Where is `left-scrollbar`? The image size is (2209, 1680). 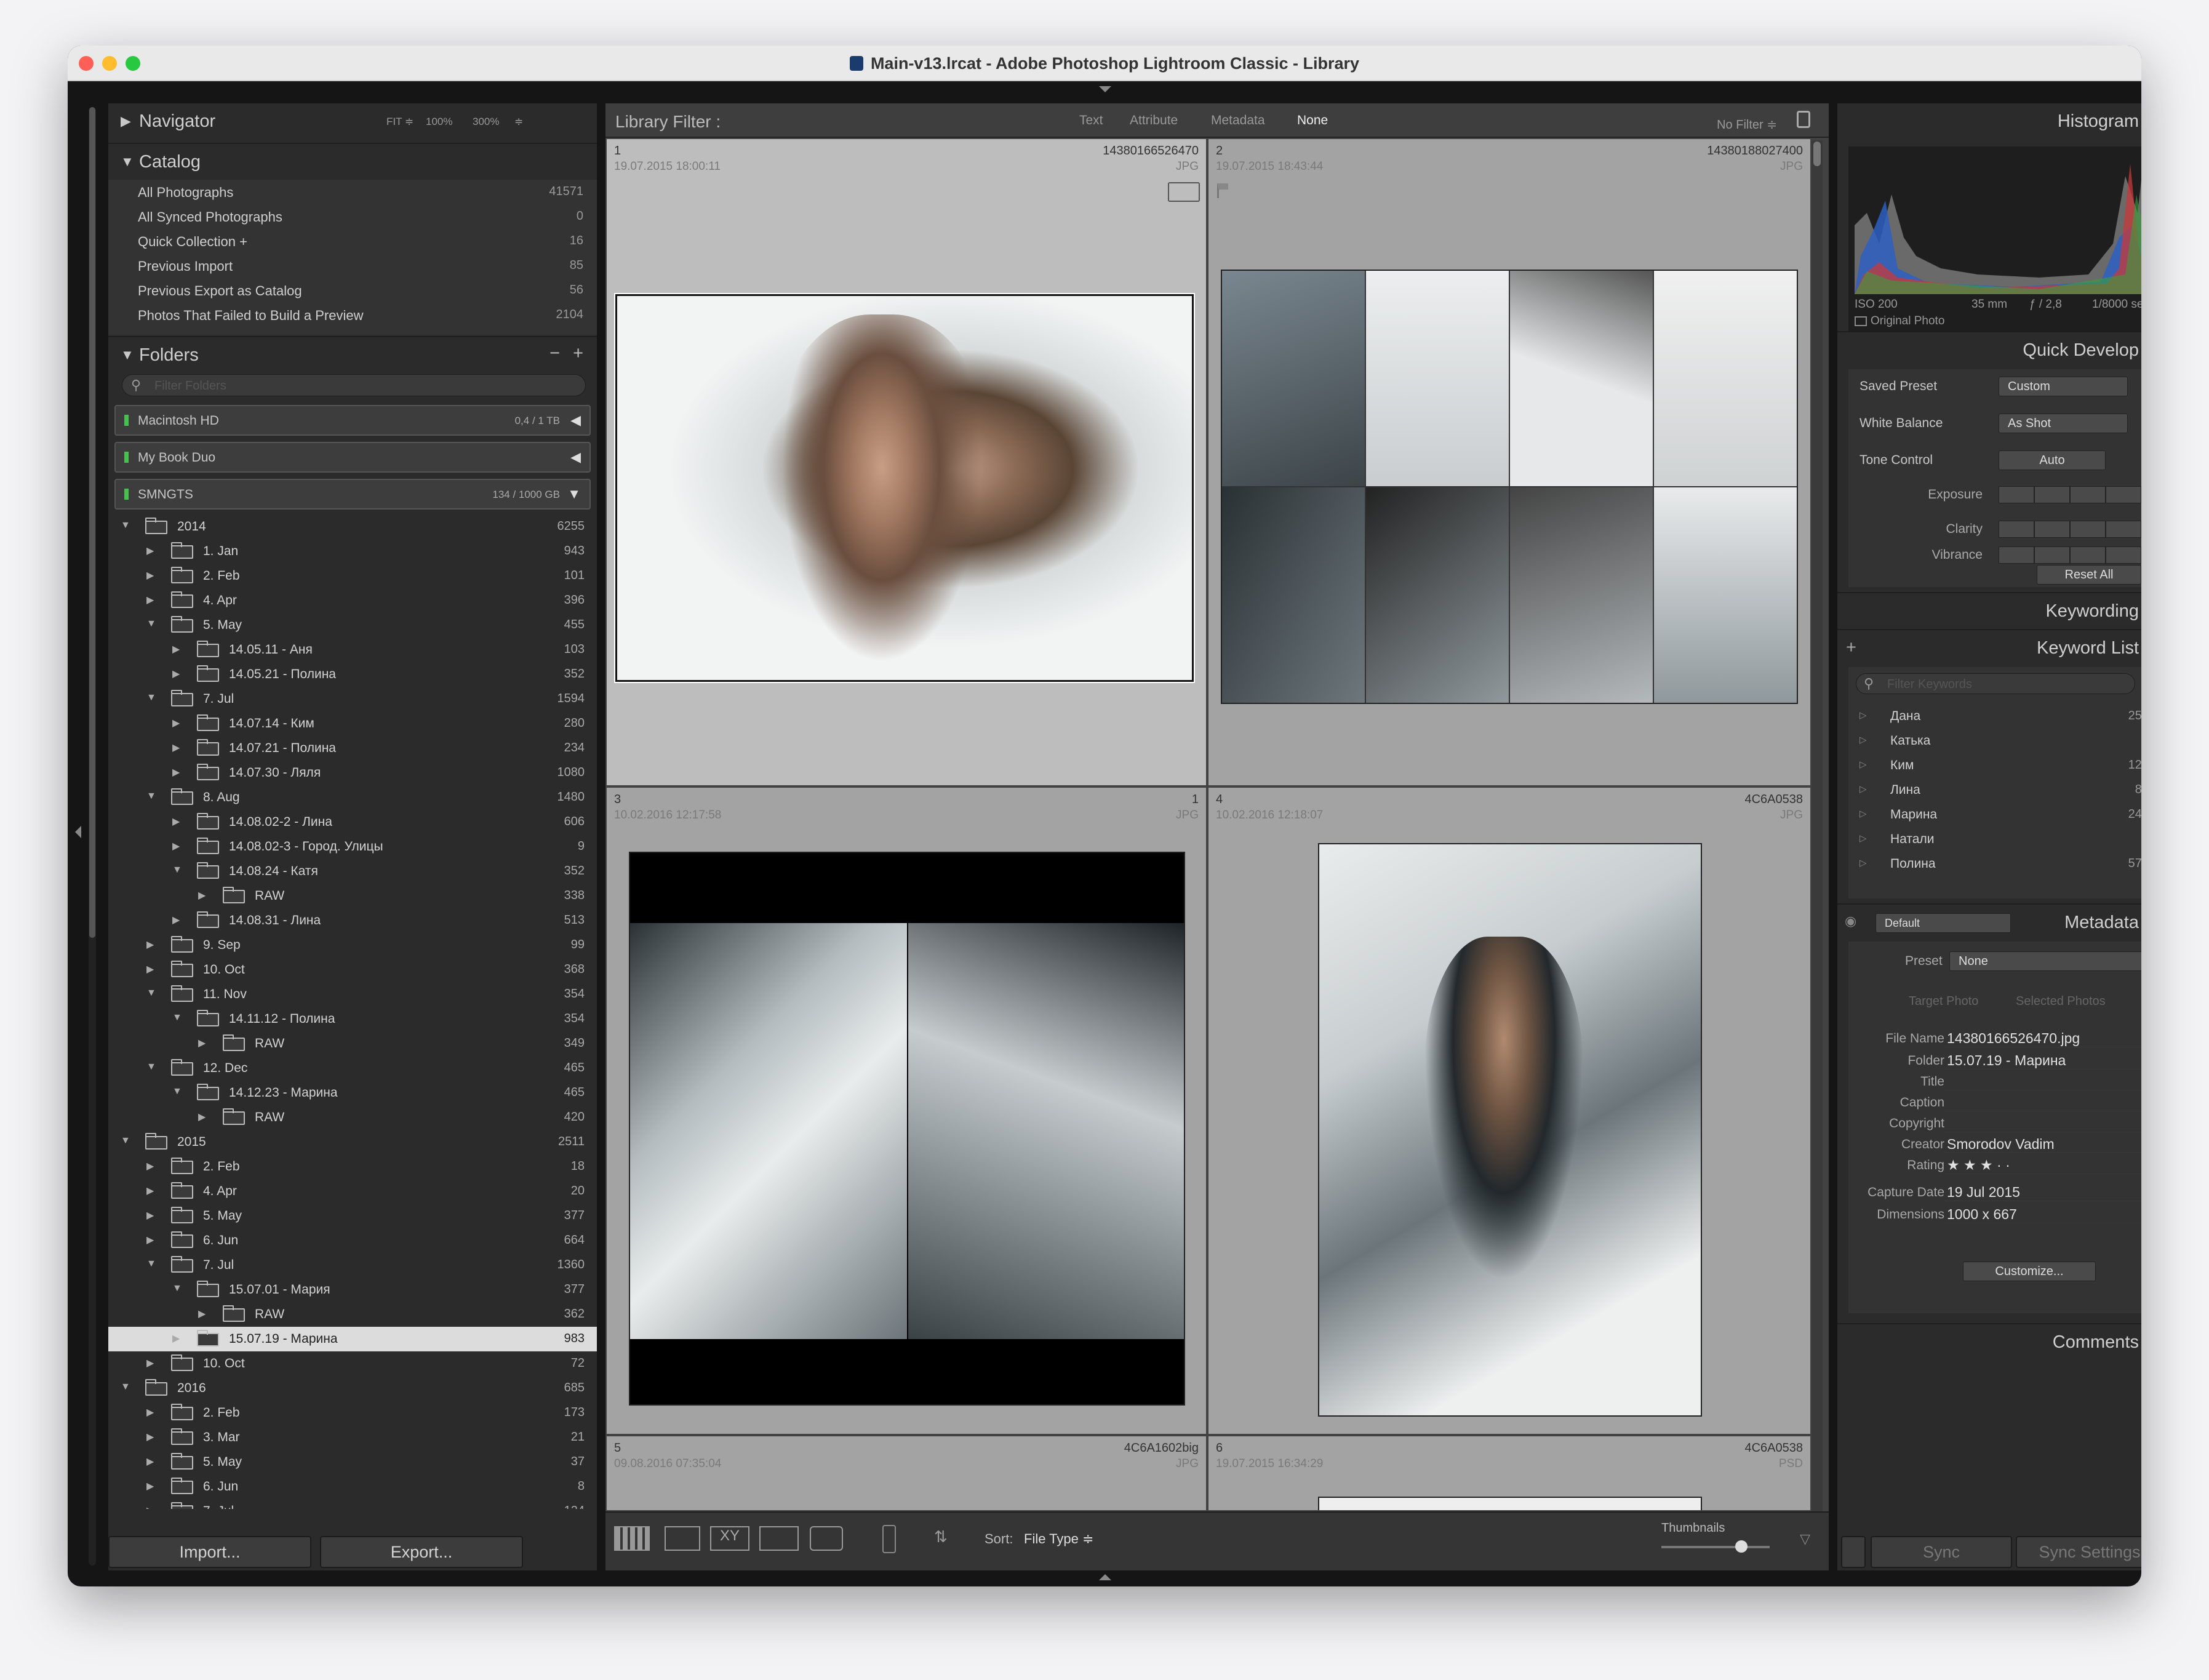
left-scrollbar is located at coordinates (92, 836).